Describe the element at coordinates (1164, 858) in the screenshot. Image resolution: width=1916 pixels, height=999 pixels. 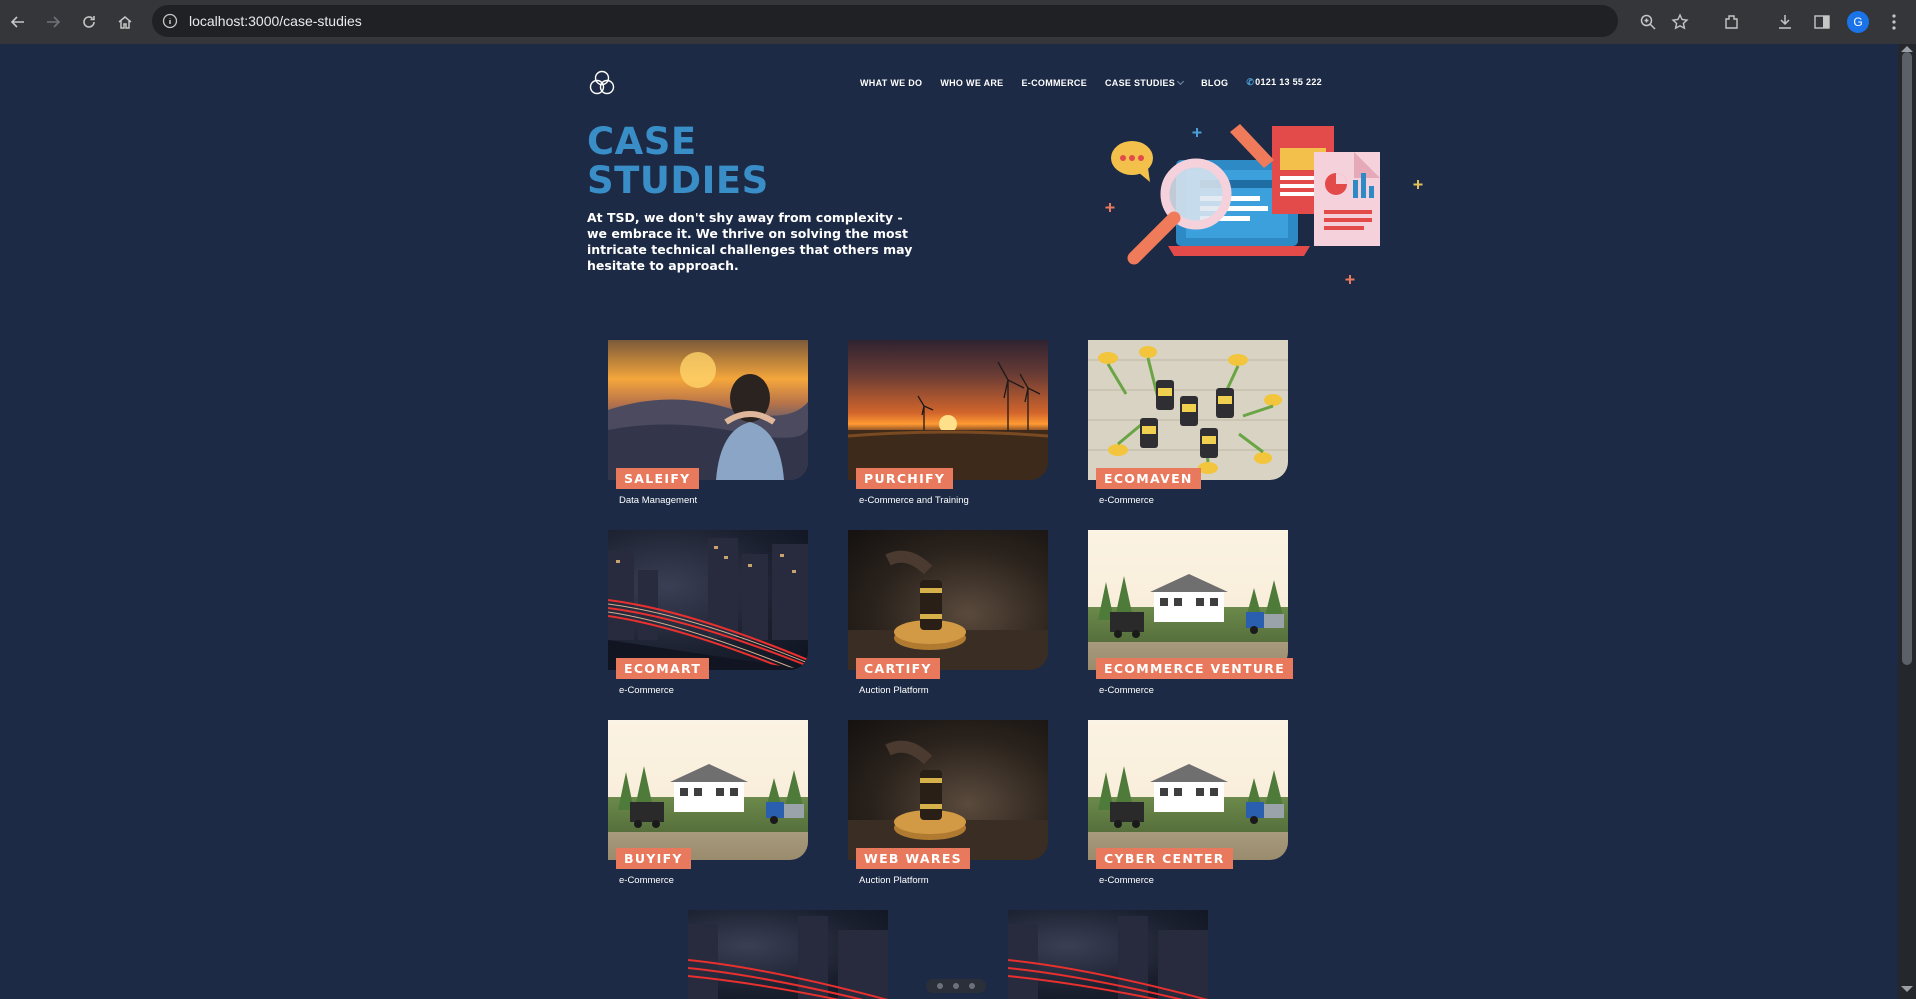
I see `case-title-badge: CYBER CENTER` at that location.